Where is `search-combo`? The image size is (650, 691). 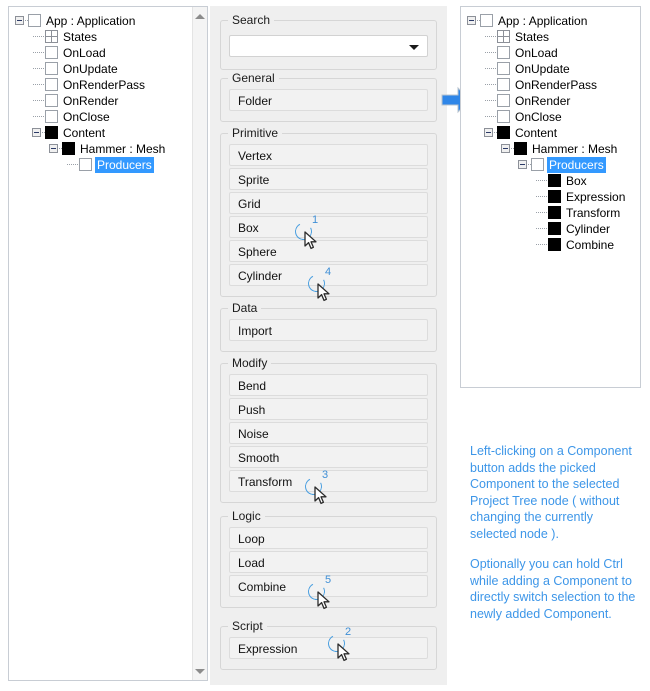
search-combo is located at coordinates (328, 46).